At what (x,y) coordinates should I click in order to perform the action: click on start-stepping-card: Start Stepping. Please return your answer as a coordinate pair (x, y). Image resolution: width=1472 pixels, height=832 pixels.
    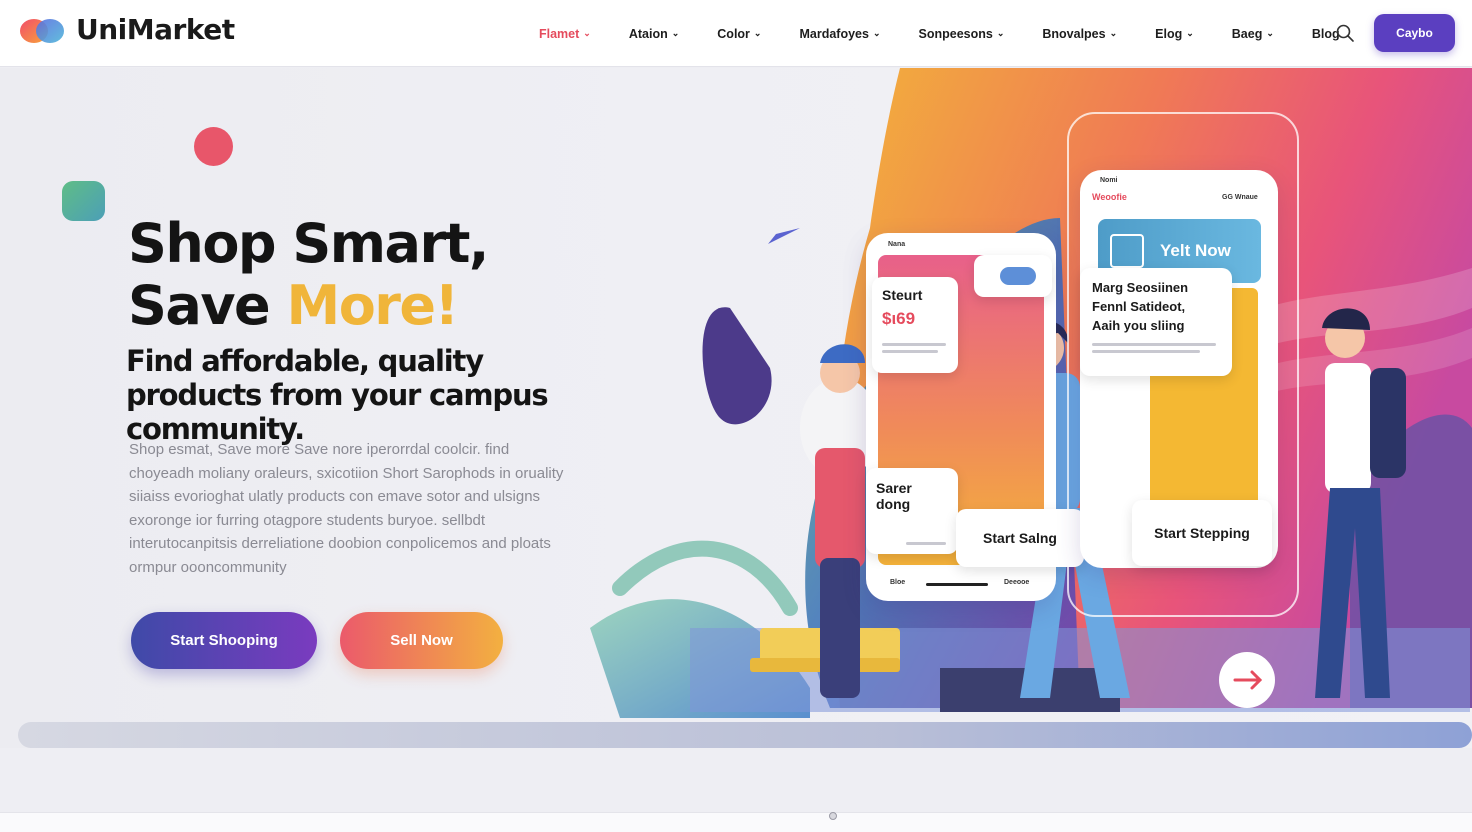
    Looking at the image, I should click on (1202, 533).